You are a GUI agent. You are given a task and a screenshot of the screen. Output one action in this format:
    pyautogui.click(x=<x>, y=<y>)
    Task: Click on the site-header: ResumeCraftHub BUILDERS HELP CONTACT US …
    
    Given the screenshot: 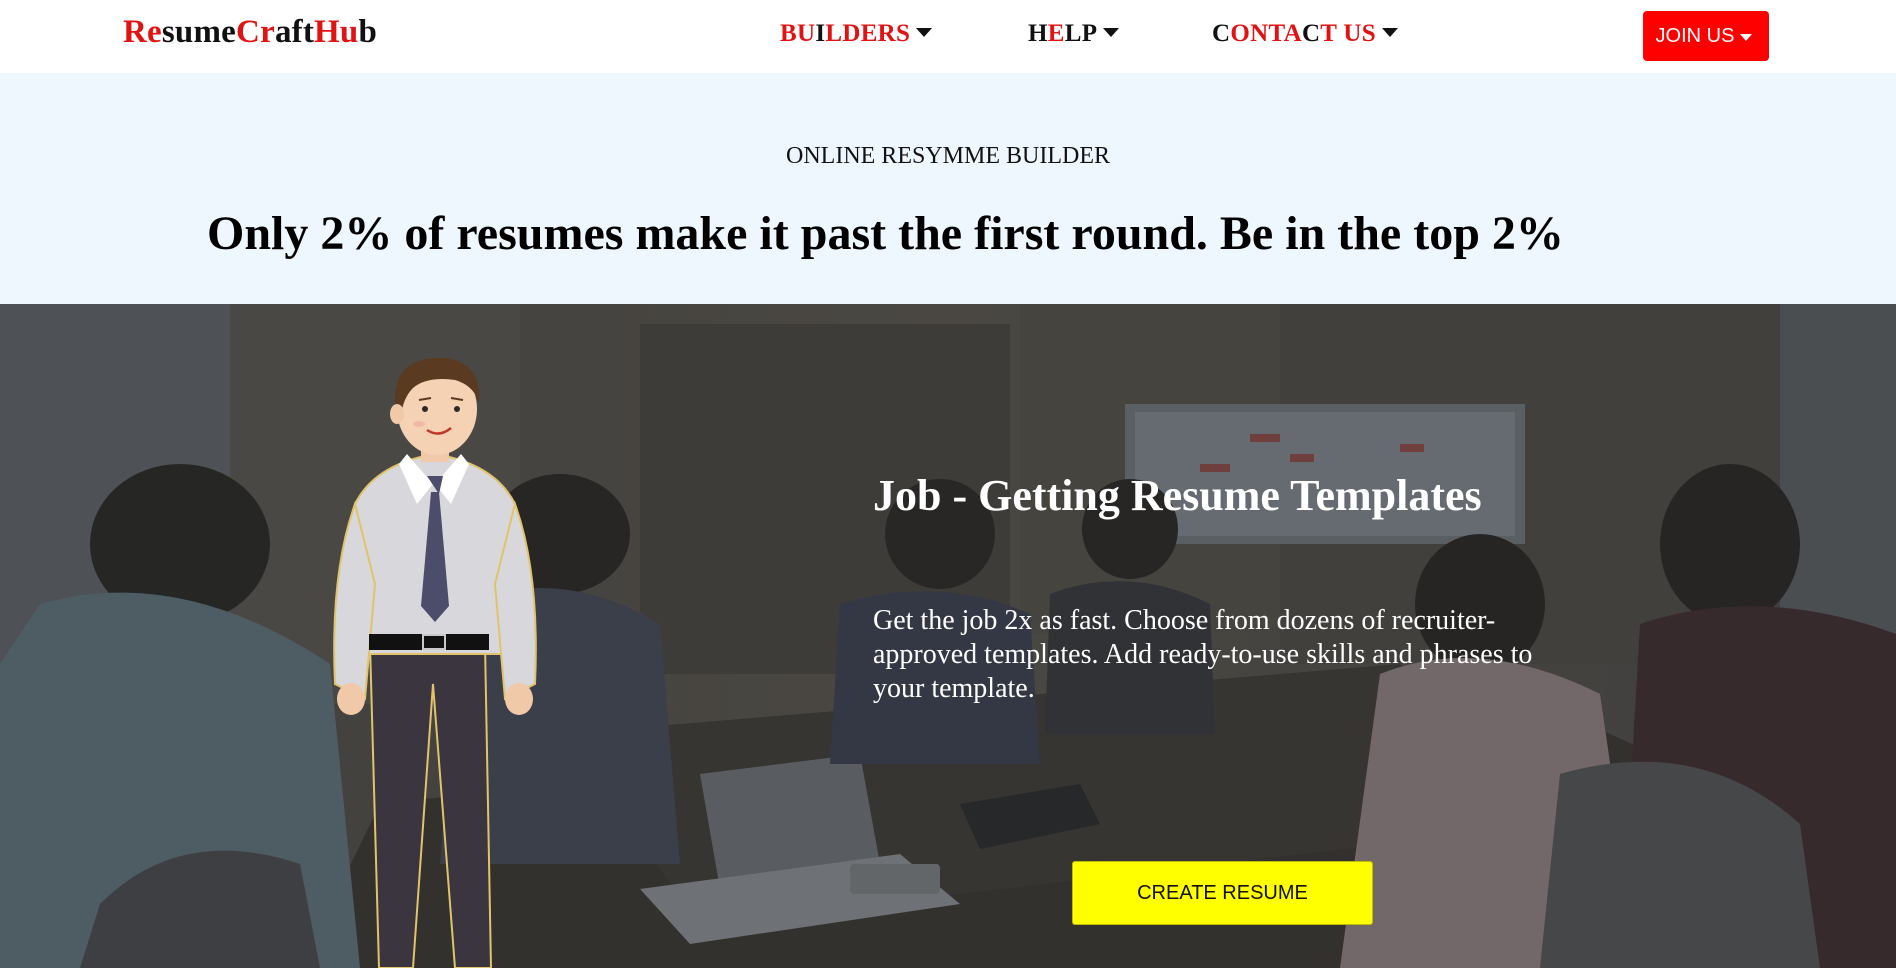 What is the action you would take?
    pyautogui.click(x=948, y=36)
    